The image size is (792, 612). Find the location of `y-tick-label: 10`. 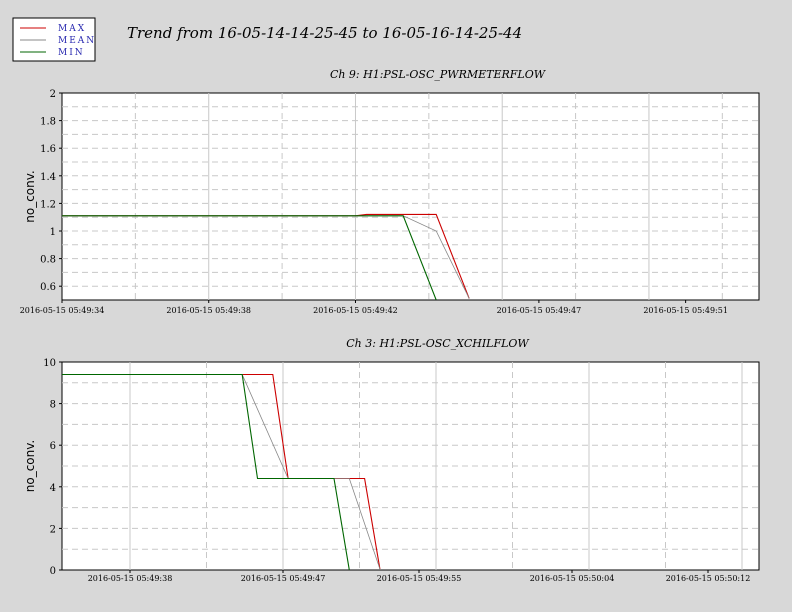

y-tick-label: 10 is located at coordinates (49, 363).